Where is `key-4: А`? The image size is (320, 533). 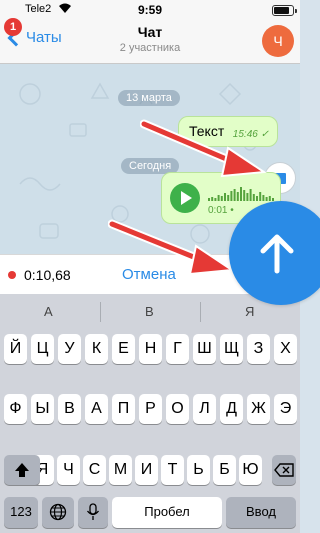
key-4: А is located at coordinates (96, 409).